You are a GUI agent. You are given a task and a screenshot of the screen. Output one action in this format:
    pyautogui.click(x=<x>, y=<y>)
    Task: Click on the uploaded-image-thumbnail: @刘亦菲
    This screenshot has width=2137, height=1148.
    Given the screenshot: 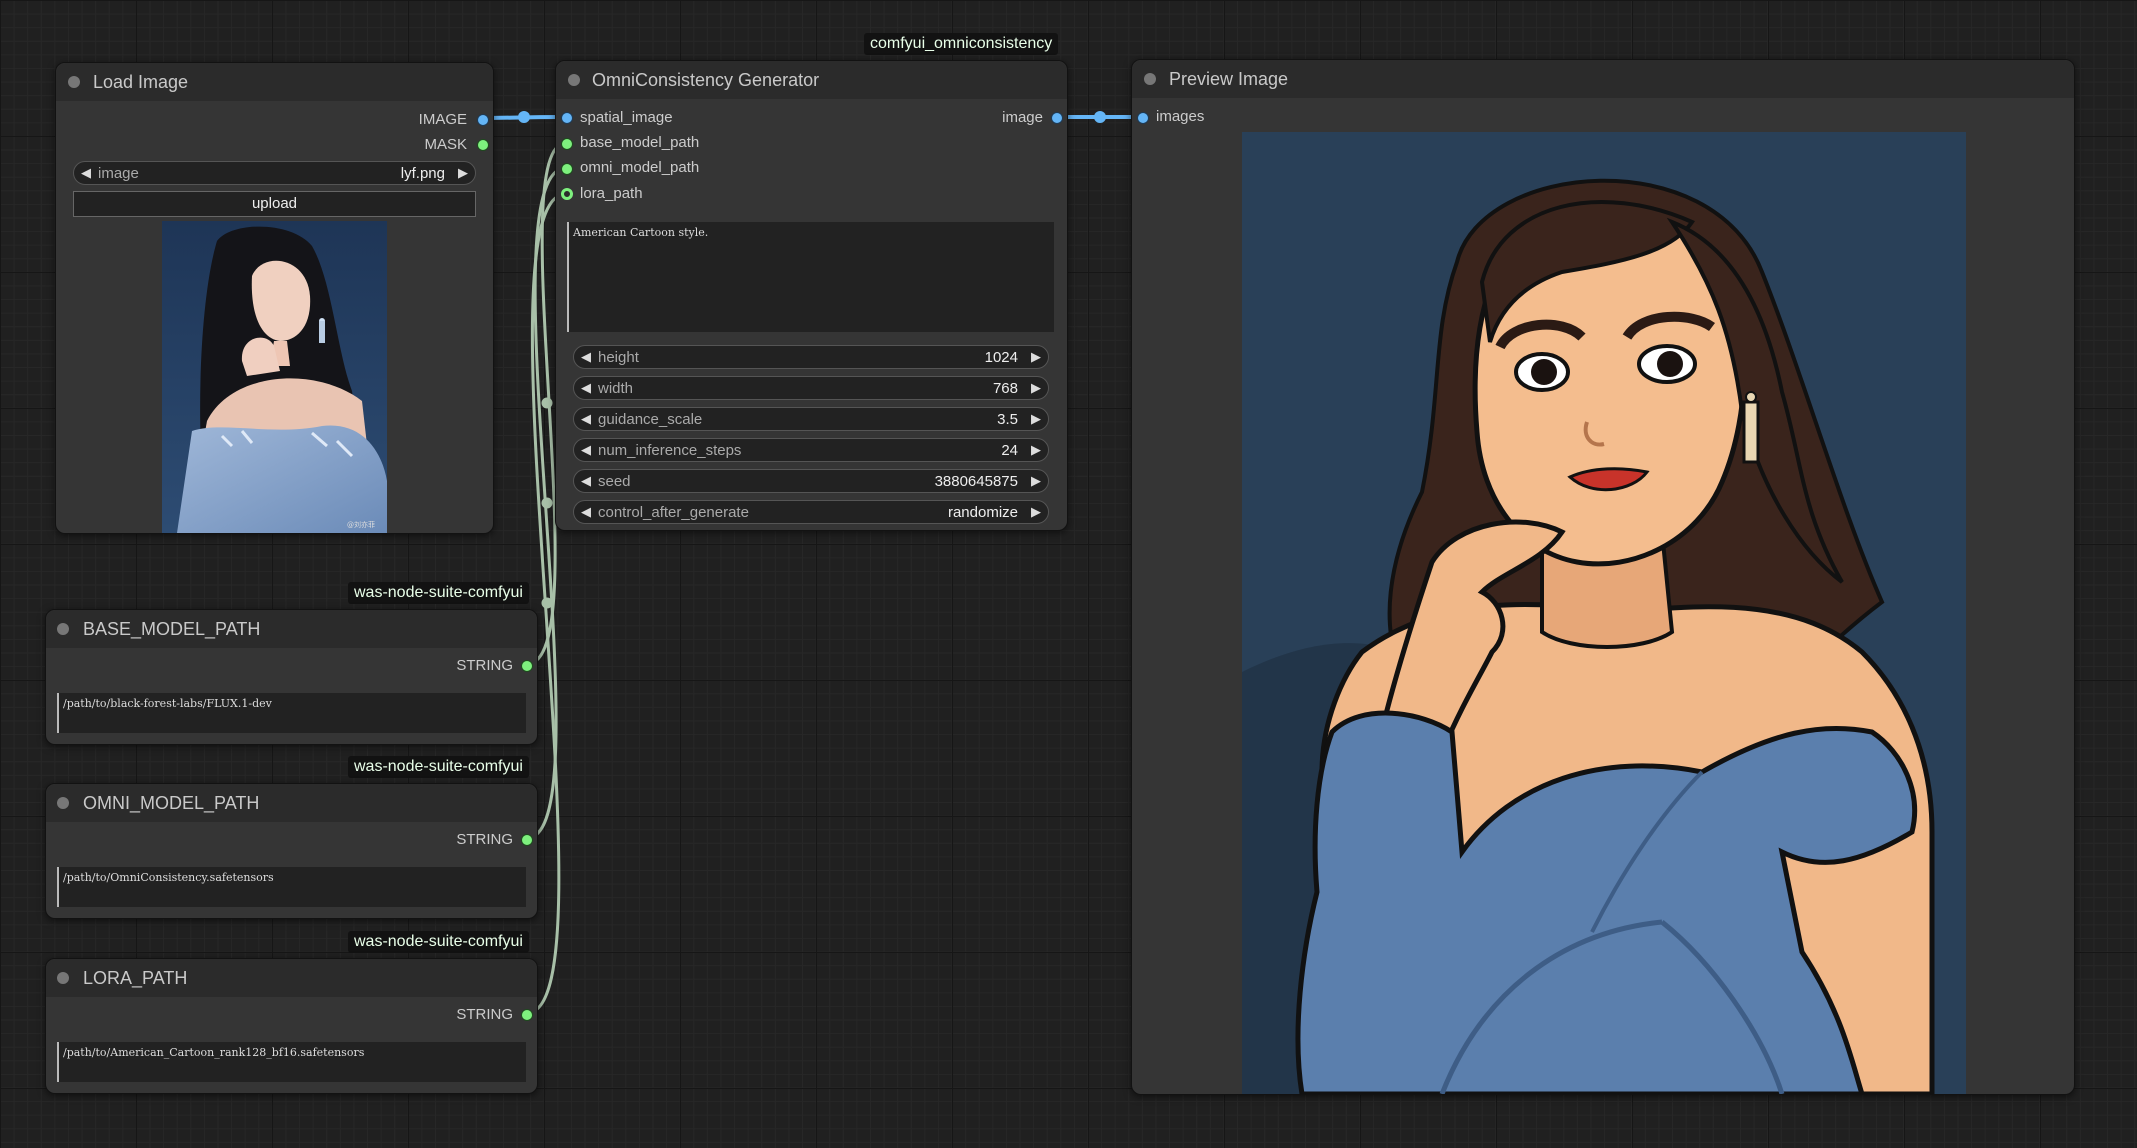 What is the action you would take?
    pyautogui.click(x=274, y=377)
    